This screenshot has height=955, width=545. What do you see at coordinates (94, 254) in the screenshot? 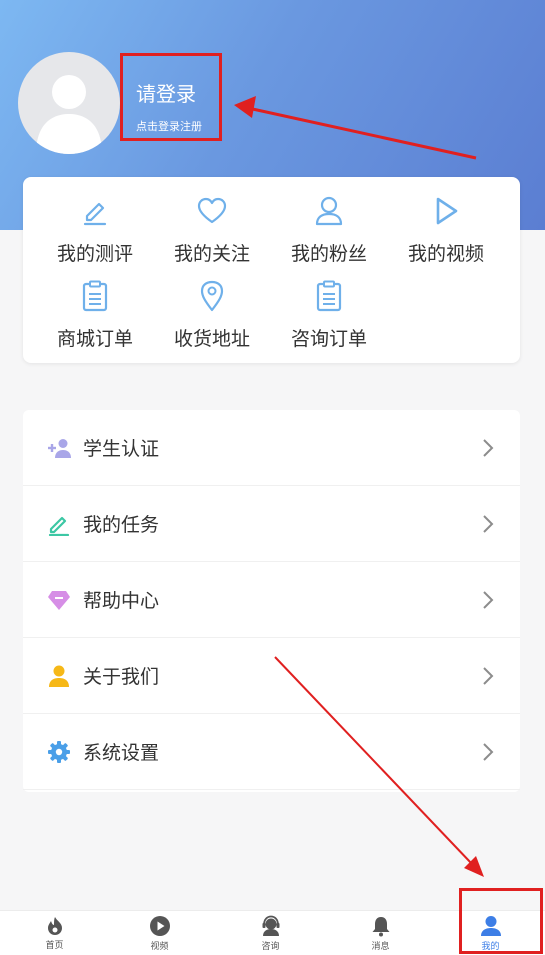
I see `quick-item-label: 我的测评` at bounding box center [94, 254].